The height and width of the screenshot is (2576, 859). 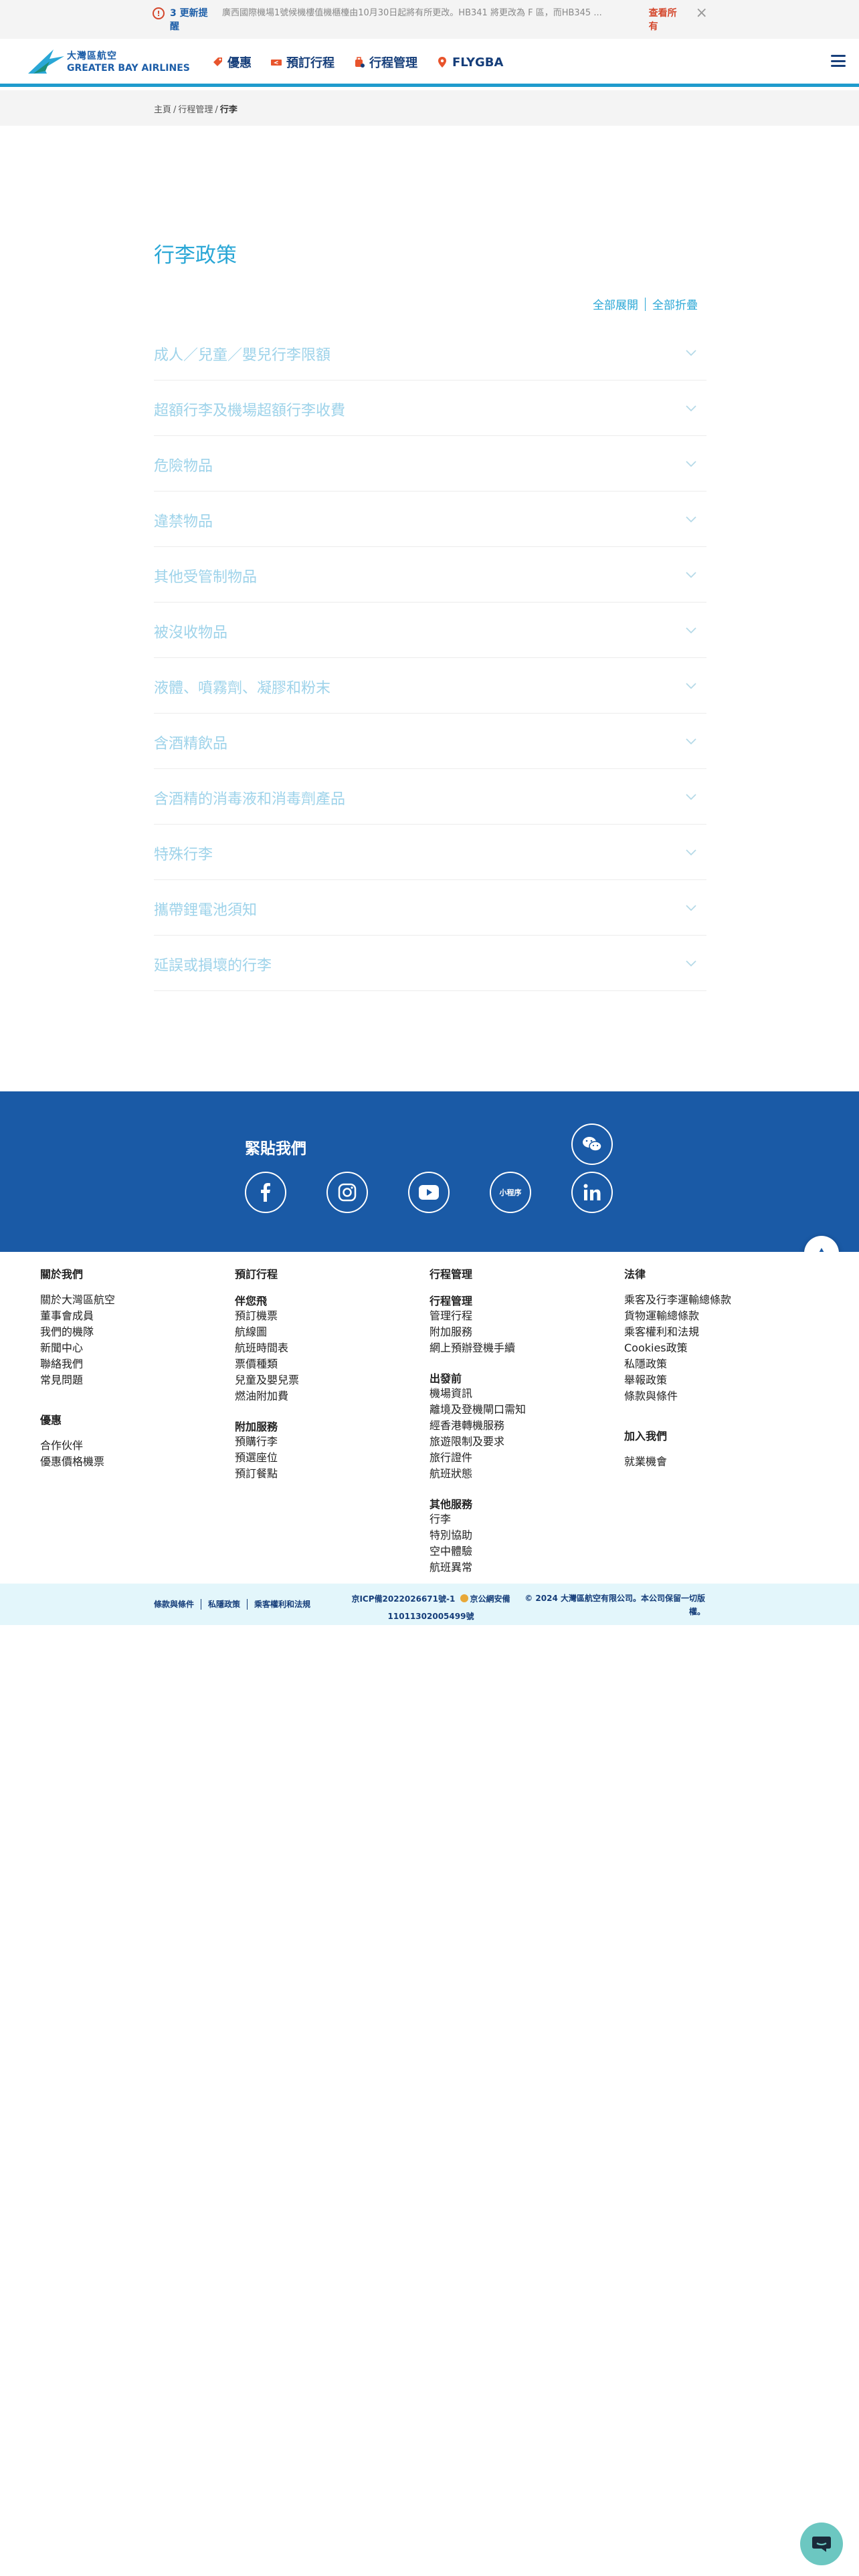 What do you see at coordinates (718, 1300) in the screenshot?
I see `footer-link: 乘客及行李運輸總條款` at bounding box center [718, 1300].